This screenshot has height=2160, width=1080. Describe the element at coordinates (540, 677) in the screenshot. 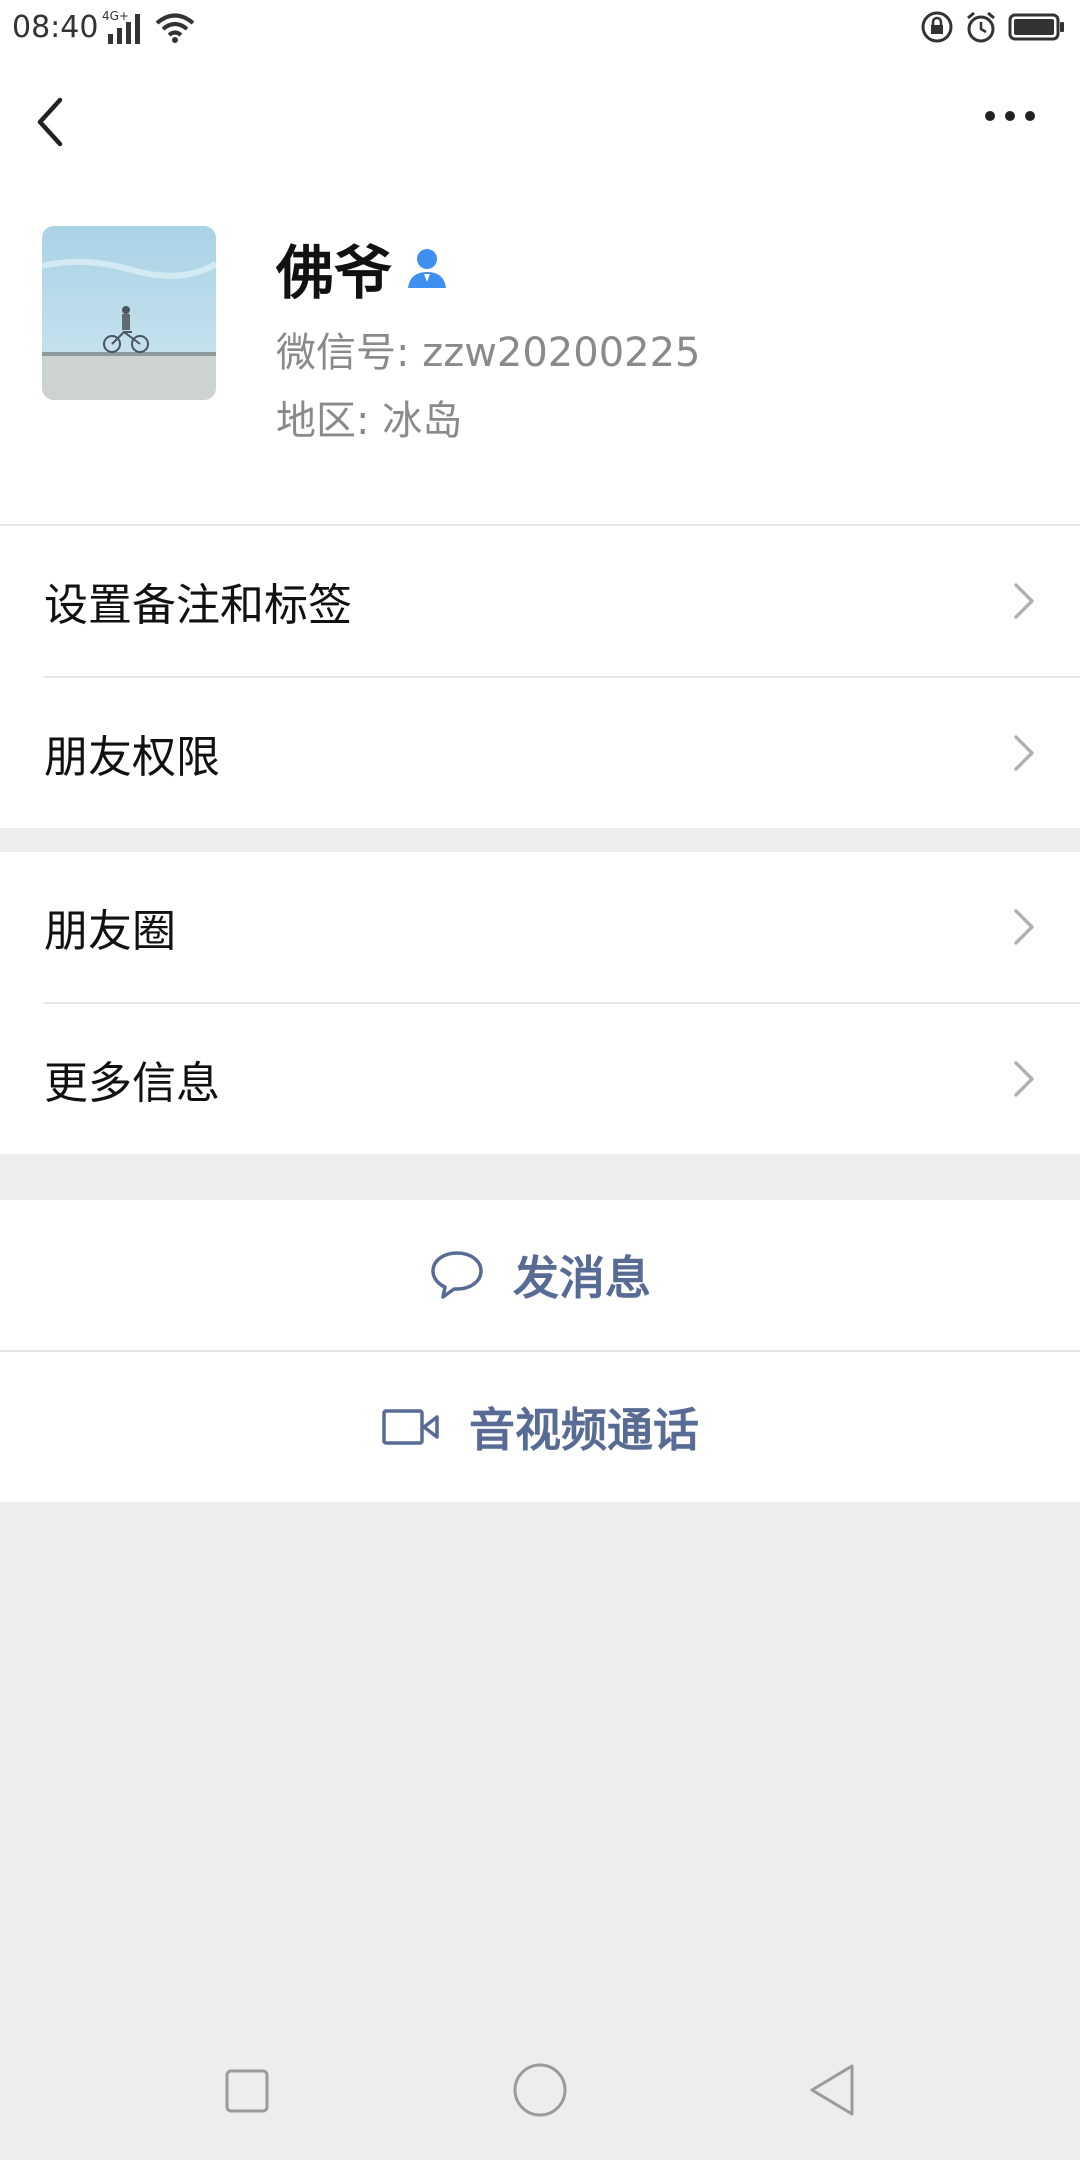

I see `settings-group: 设置备注和标签 朋友权限` at that location.